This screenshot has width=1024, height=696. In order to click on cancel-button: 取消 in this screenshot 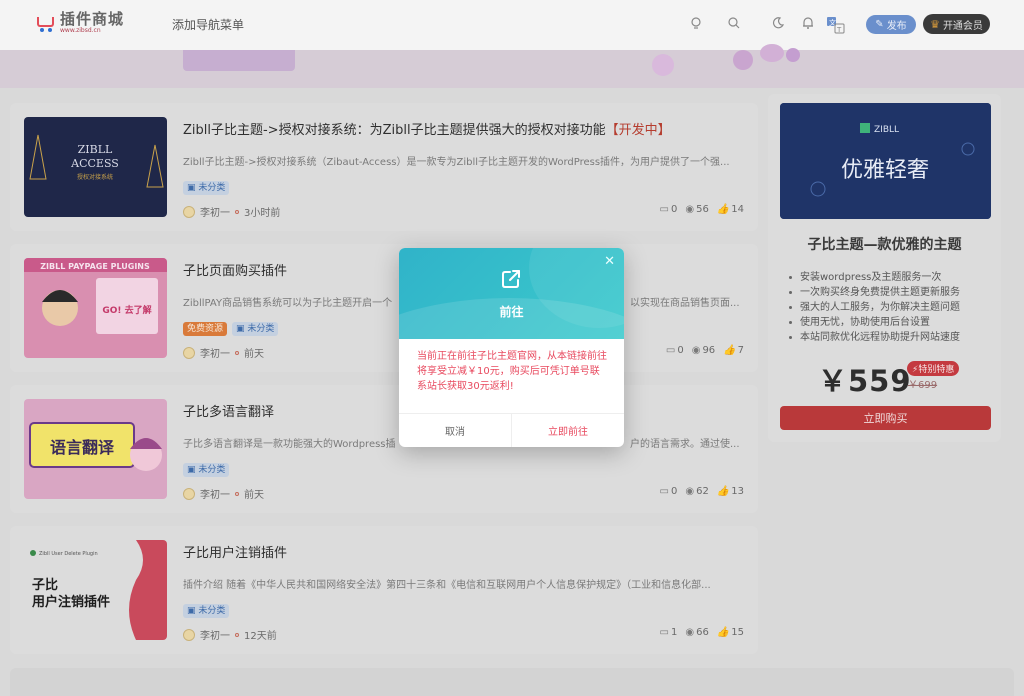, I will do `click(455, 430)`.